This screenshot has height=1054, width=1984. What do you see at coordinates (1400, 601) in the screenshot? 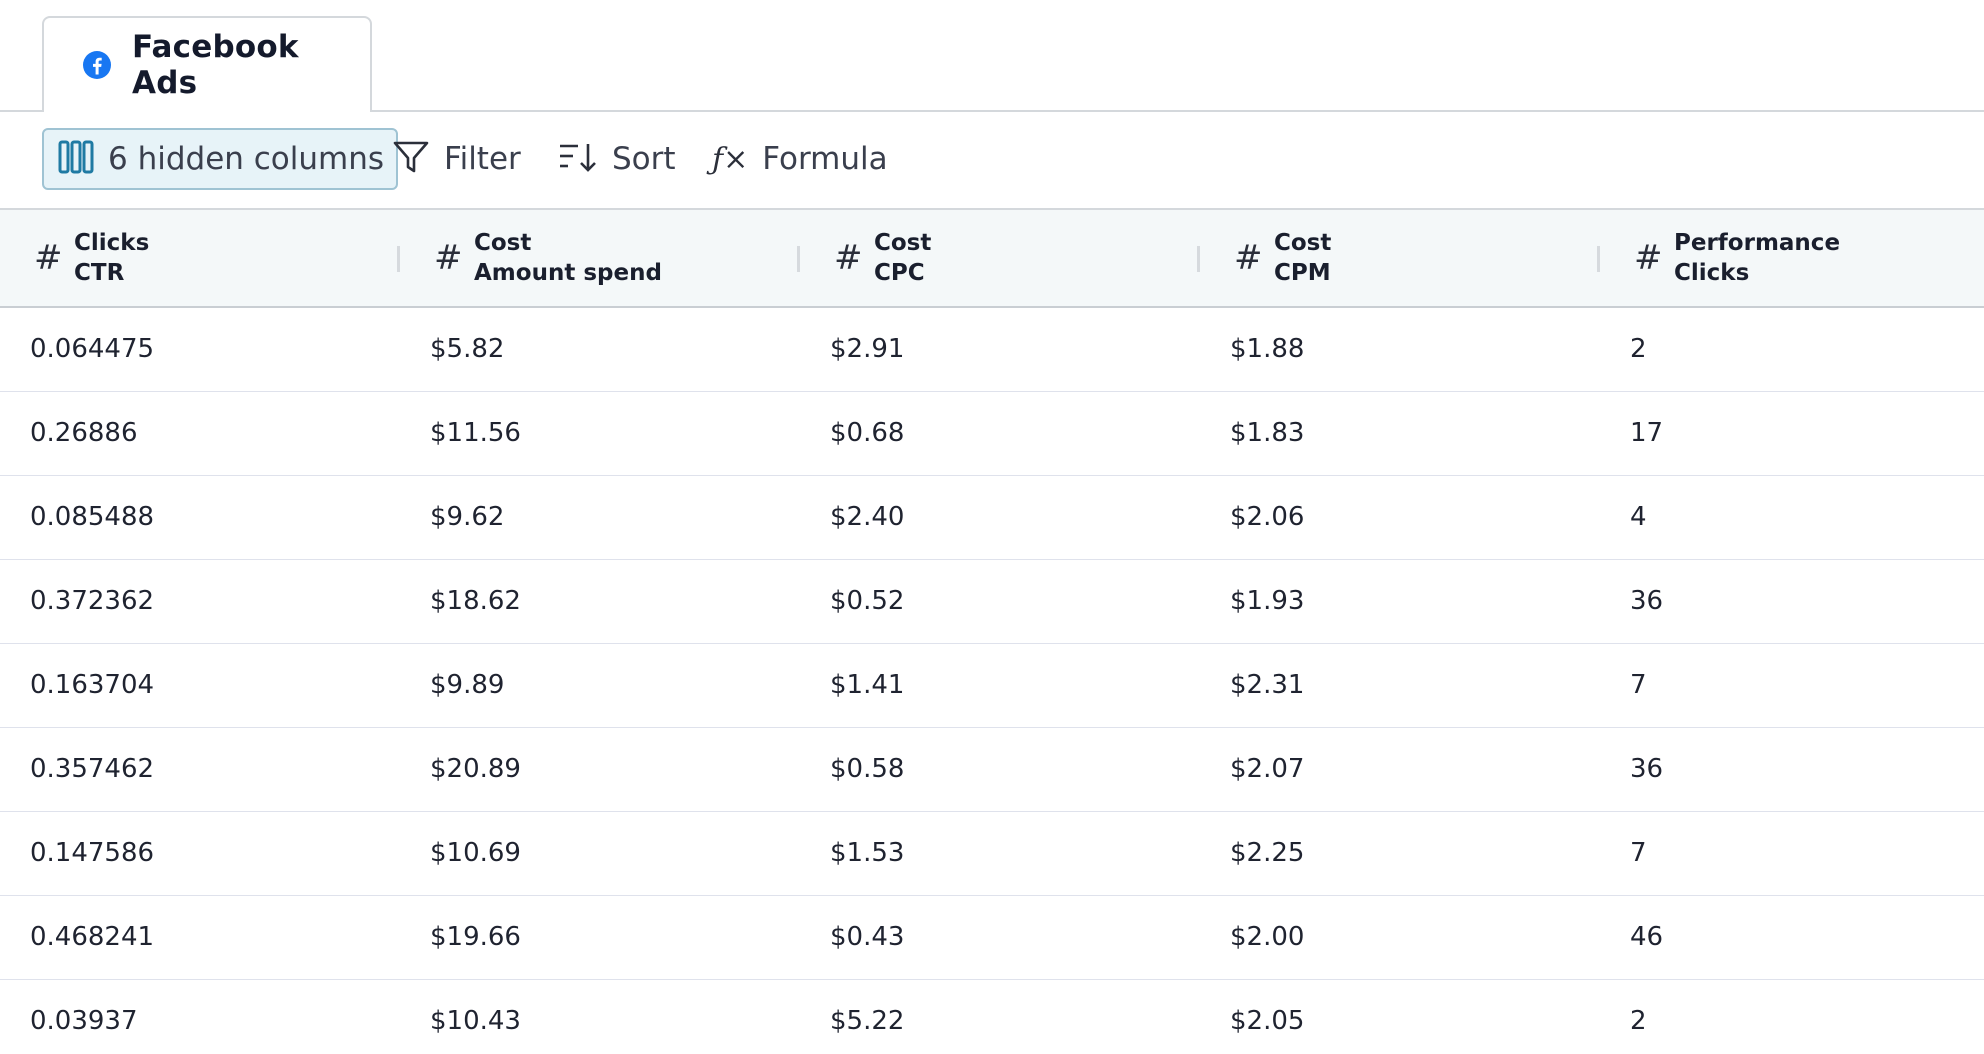
I see `table-cell: $1.93` at bounding box center [1400, 601].